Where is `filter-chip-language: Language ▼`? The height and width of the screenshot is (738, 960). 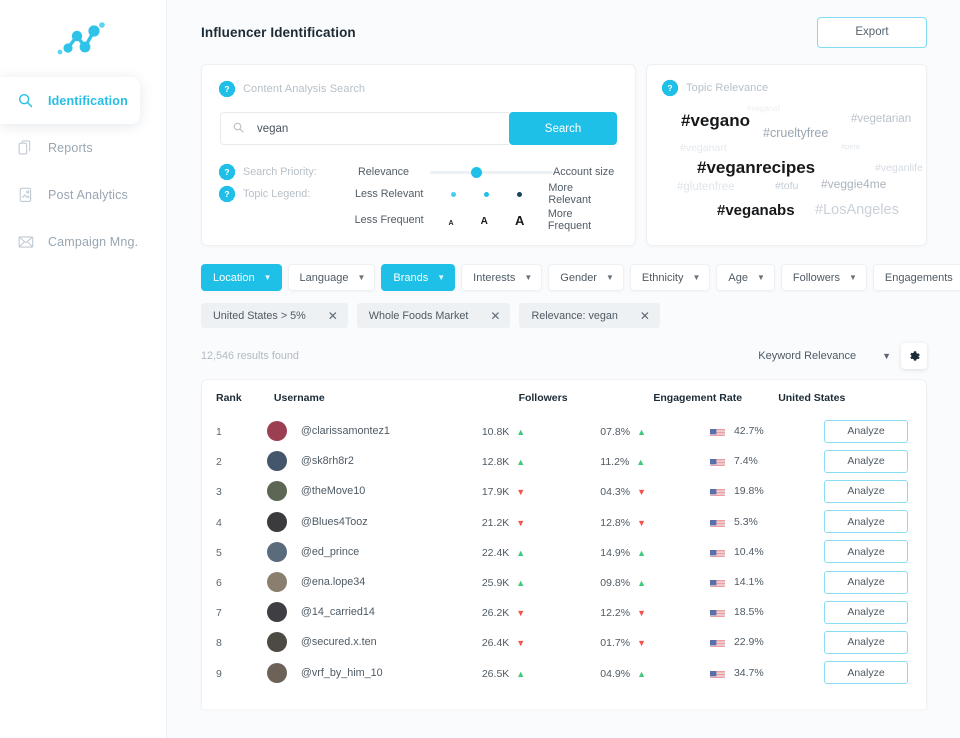 filter-chip-language: Language ▼ is located at coordinates (331, 277).